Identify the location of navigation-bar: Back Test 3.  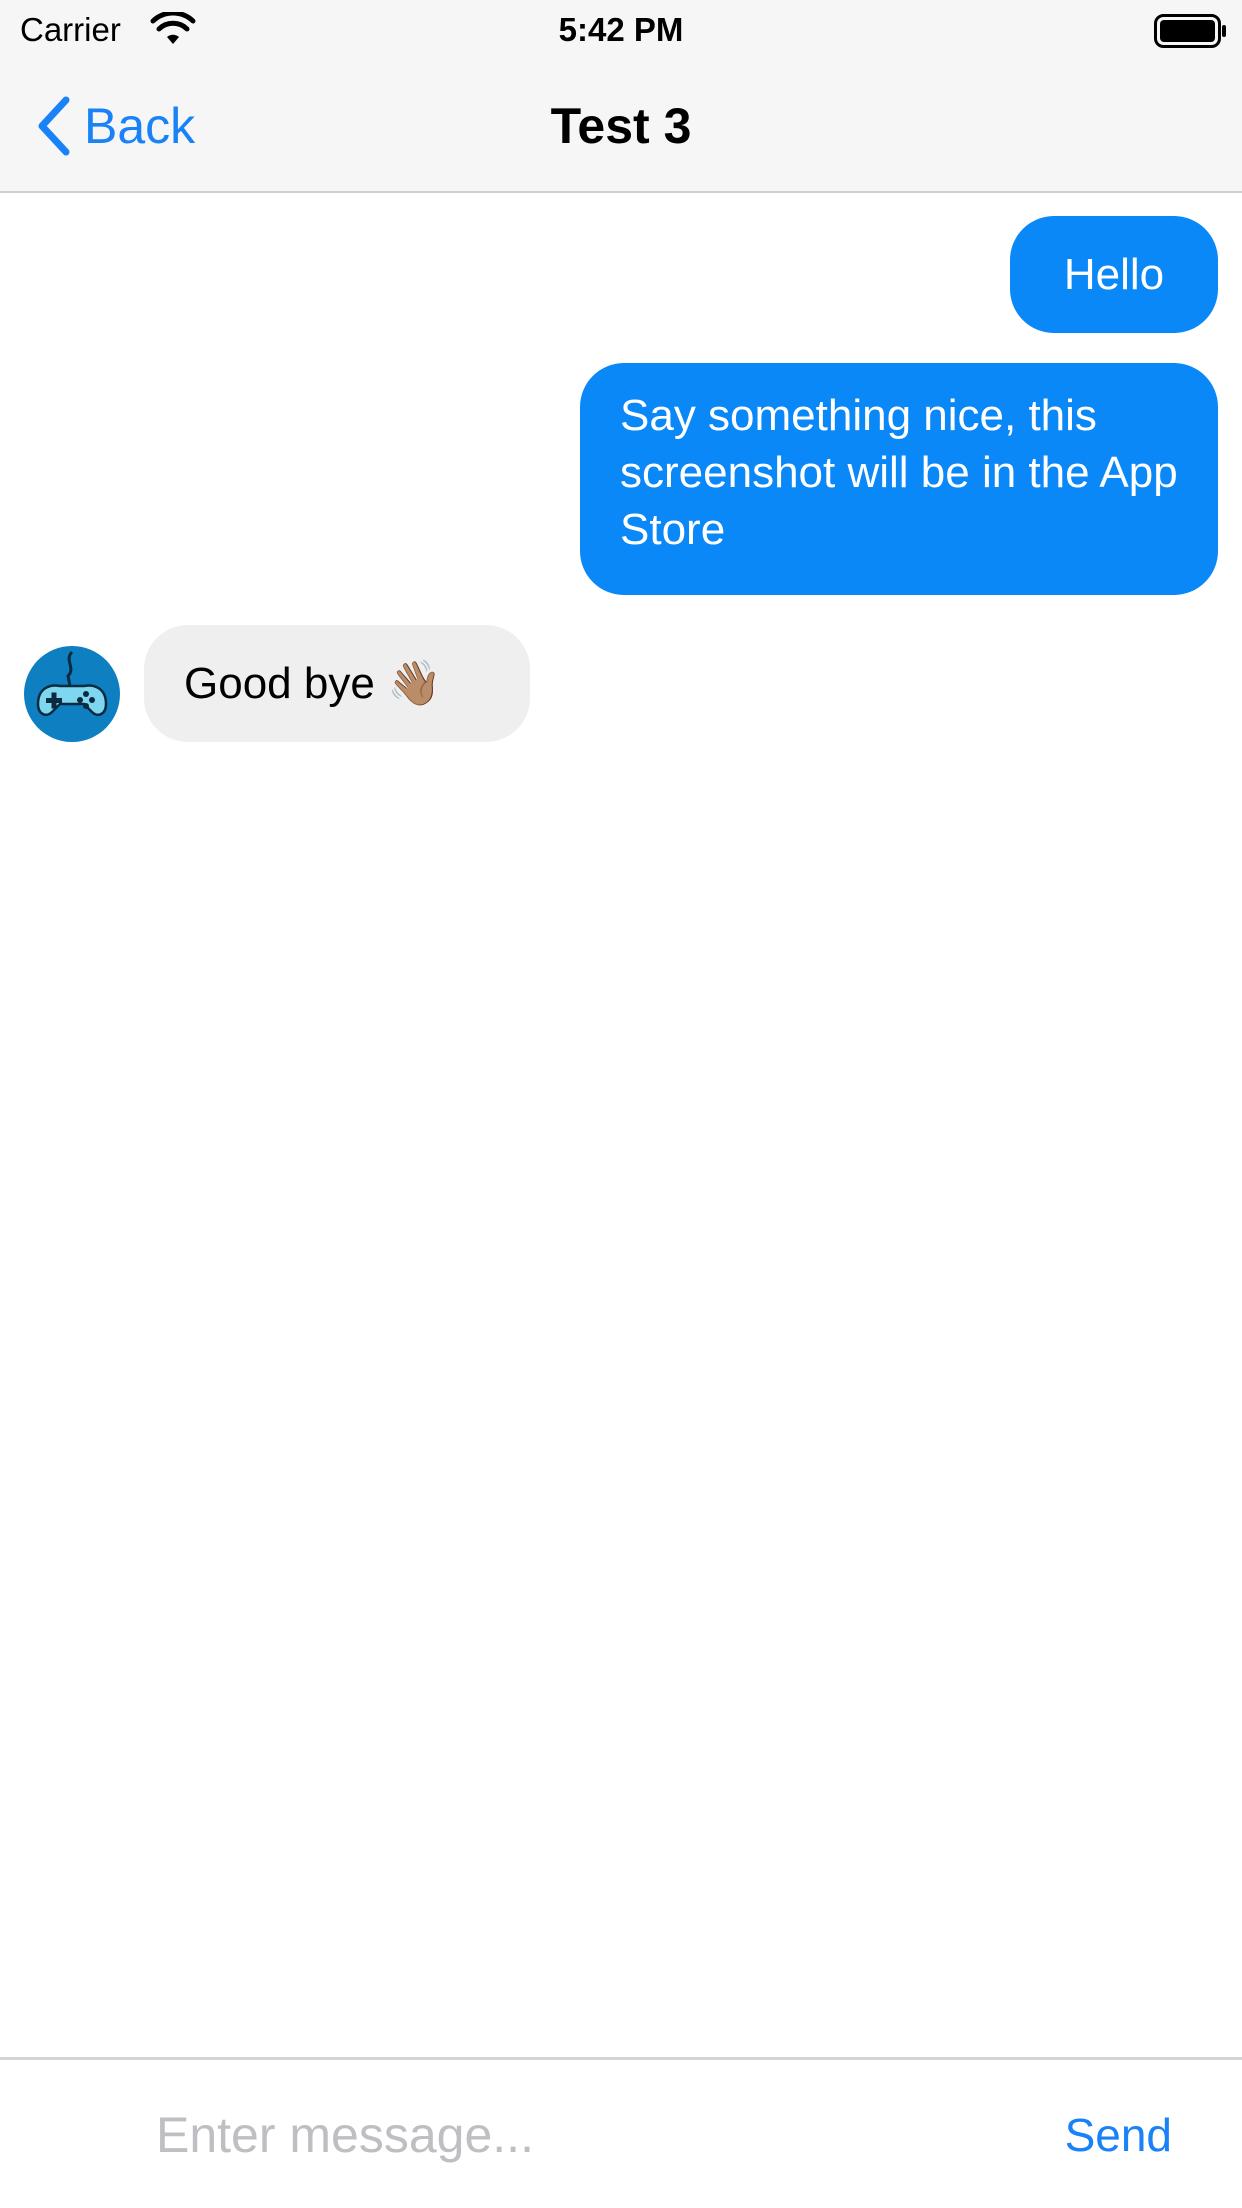
(621, 126).